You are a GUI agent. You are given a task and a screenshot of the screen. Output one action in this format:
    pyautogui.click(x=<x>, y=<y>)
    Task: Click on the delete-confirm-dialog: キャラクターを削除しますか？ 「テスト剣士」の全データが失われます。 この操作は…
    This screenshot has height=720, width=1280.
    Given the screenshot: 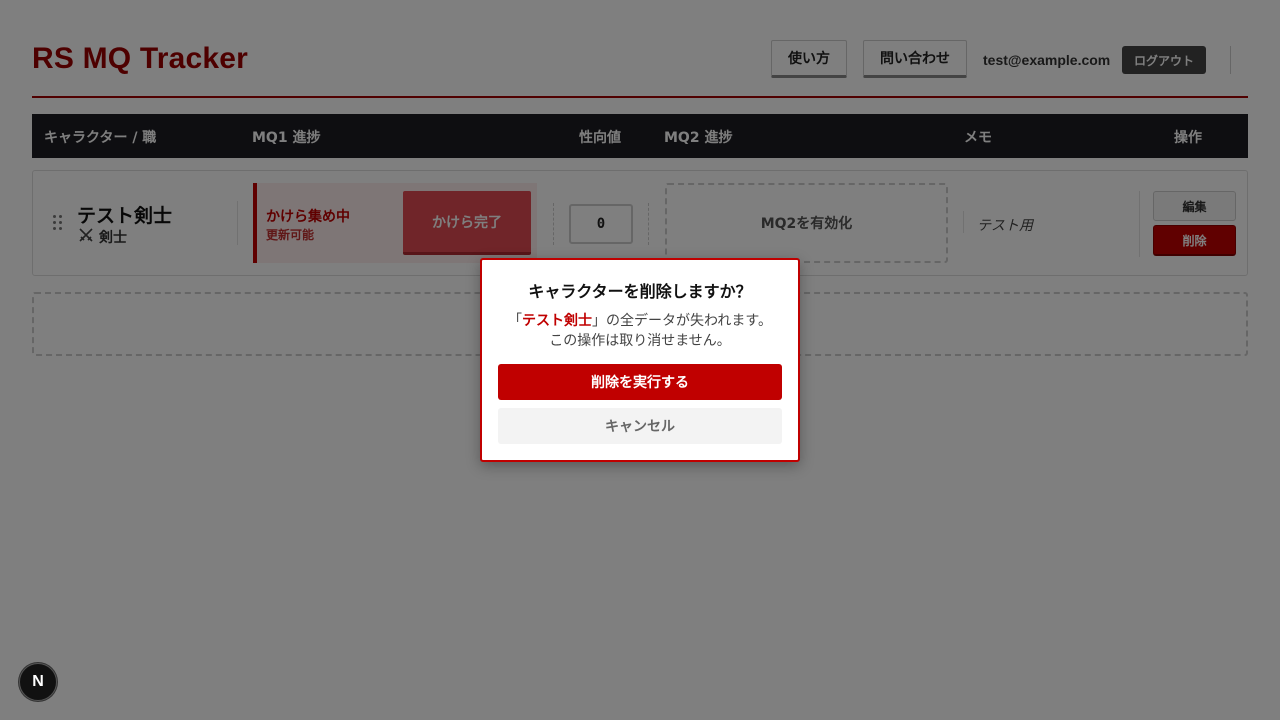 What is the action you would take?
    pyautogui.click(x=640, y=360)
    